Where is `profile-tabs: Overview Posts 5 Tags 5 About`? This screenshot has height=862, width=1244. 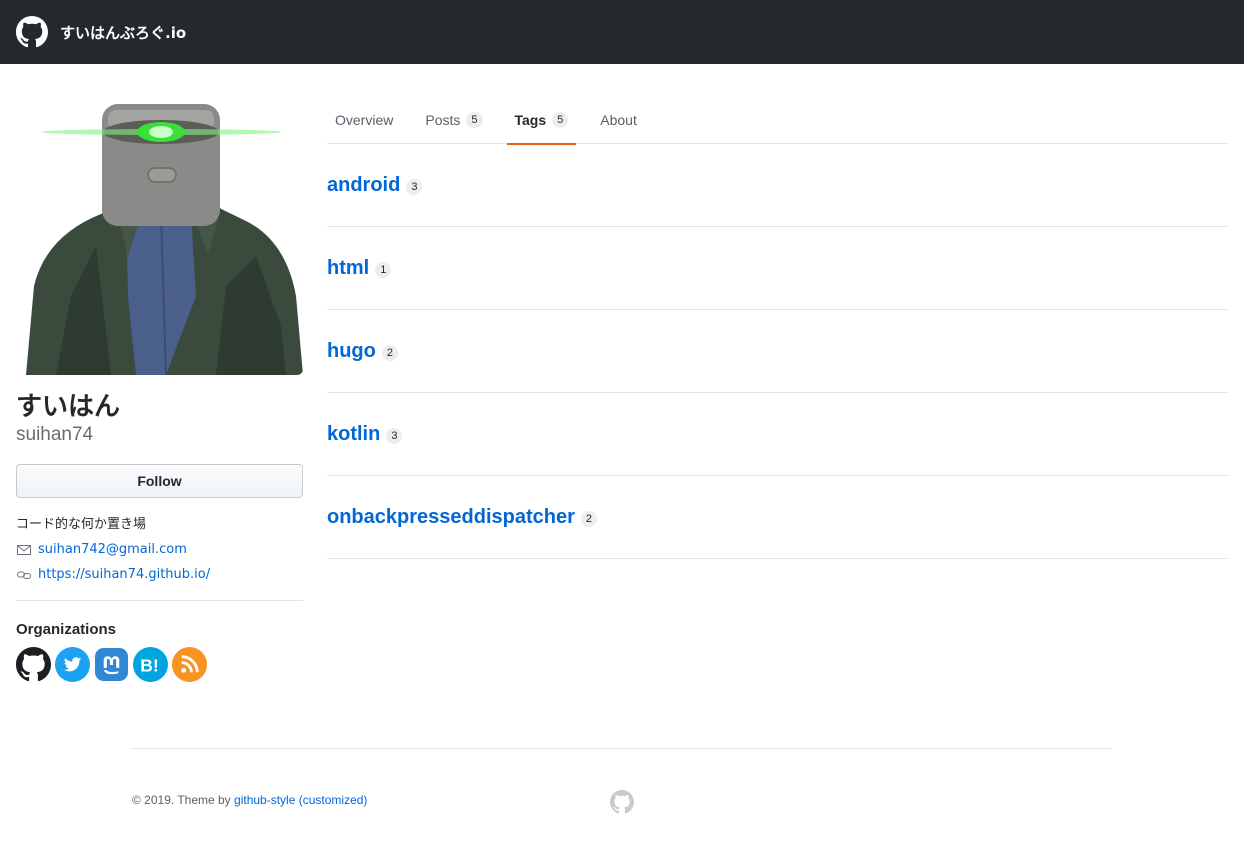 profile-tabs: Overview Posts 5 Tags 5 About is located at coordinates (777, 120).